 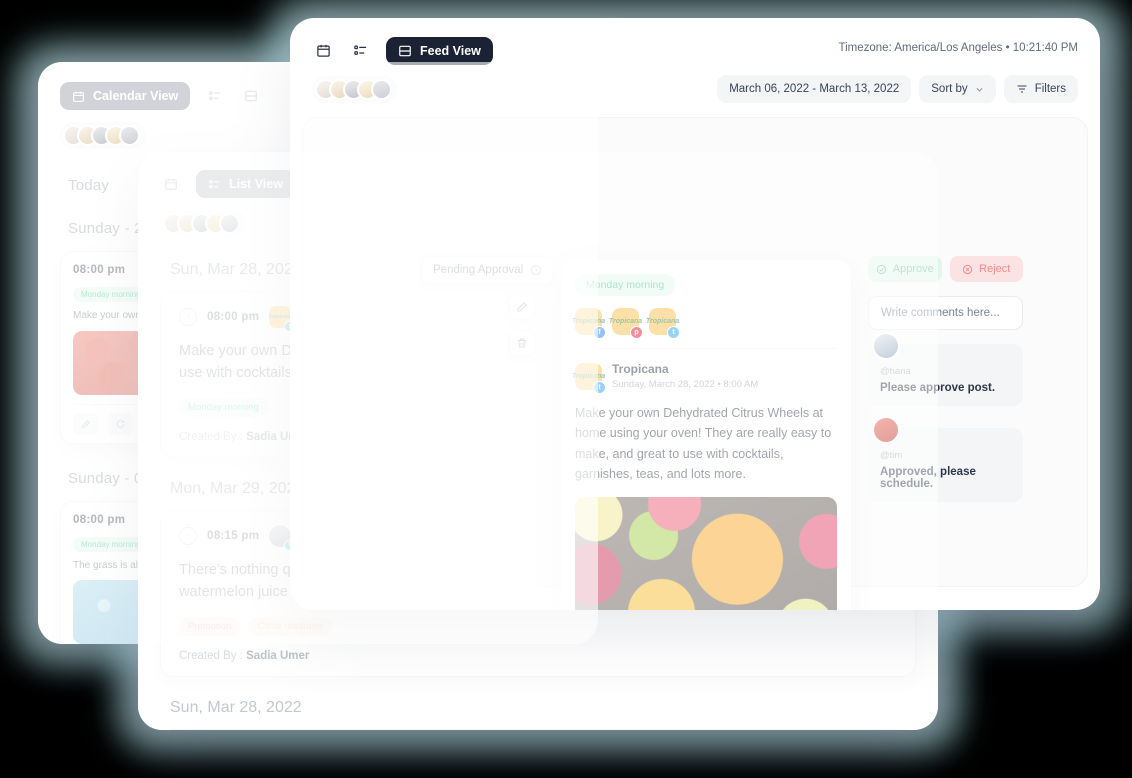 What do you see at coordinates (256, 184) in the screenshot?
I see `tab-list-label: List View` at bounding box center [256, 184].